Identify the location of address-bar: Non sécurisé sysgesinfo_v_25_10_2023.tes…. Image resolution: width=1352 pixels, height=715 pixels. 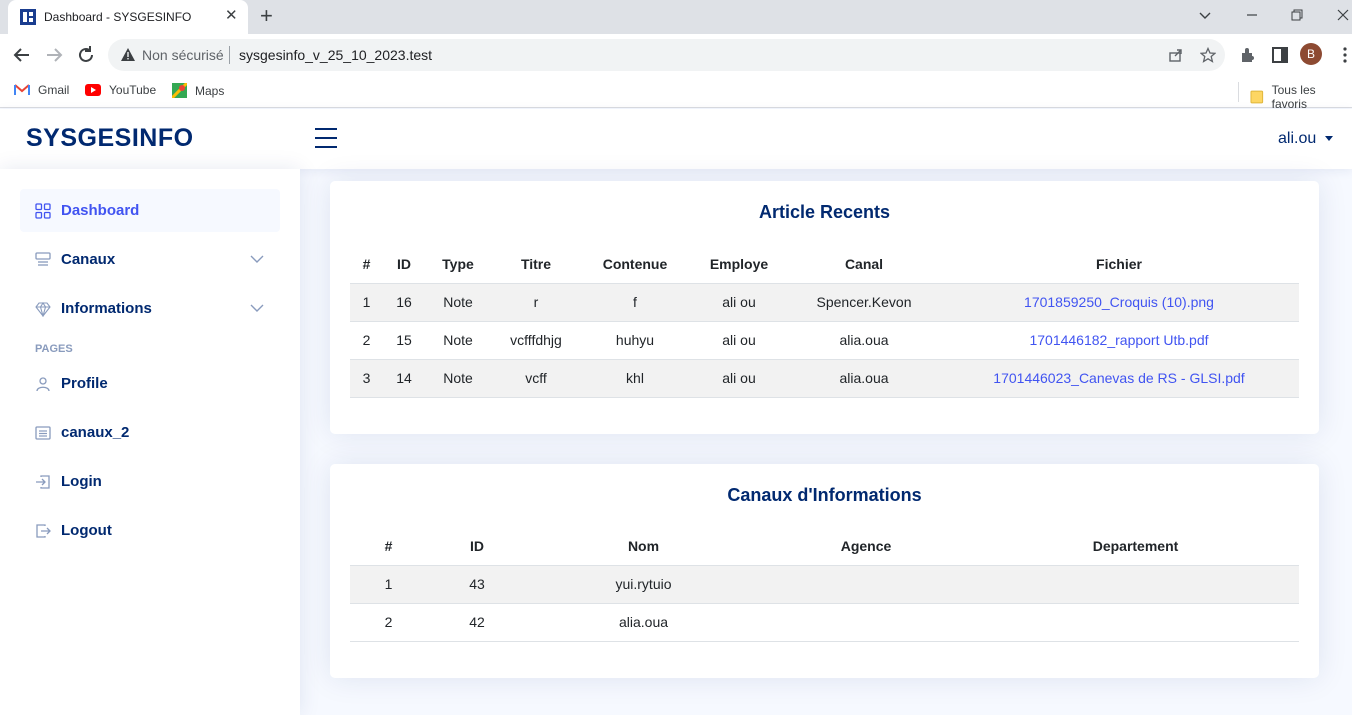
(666, 55).